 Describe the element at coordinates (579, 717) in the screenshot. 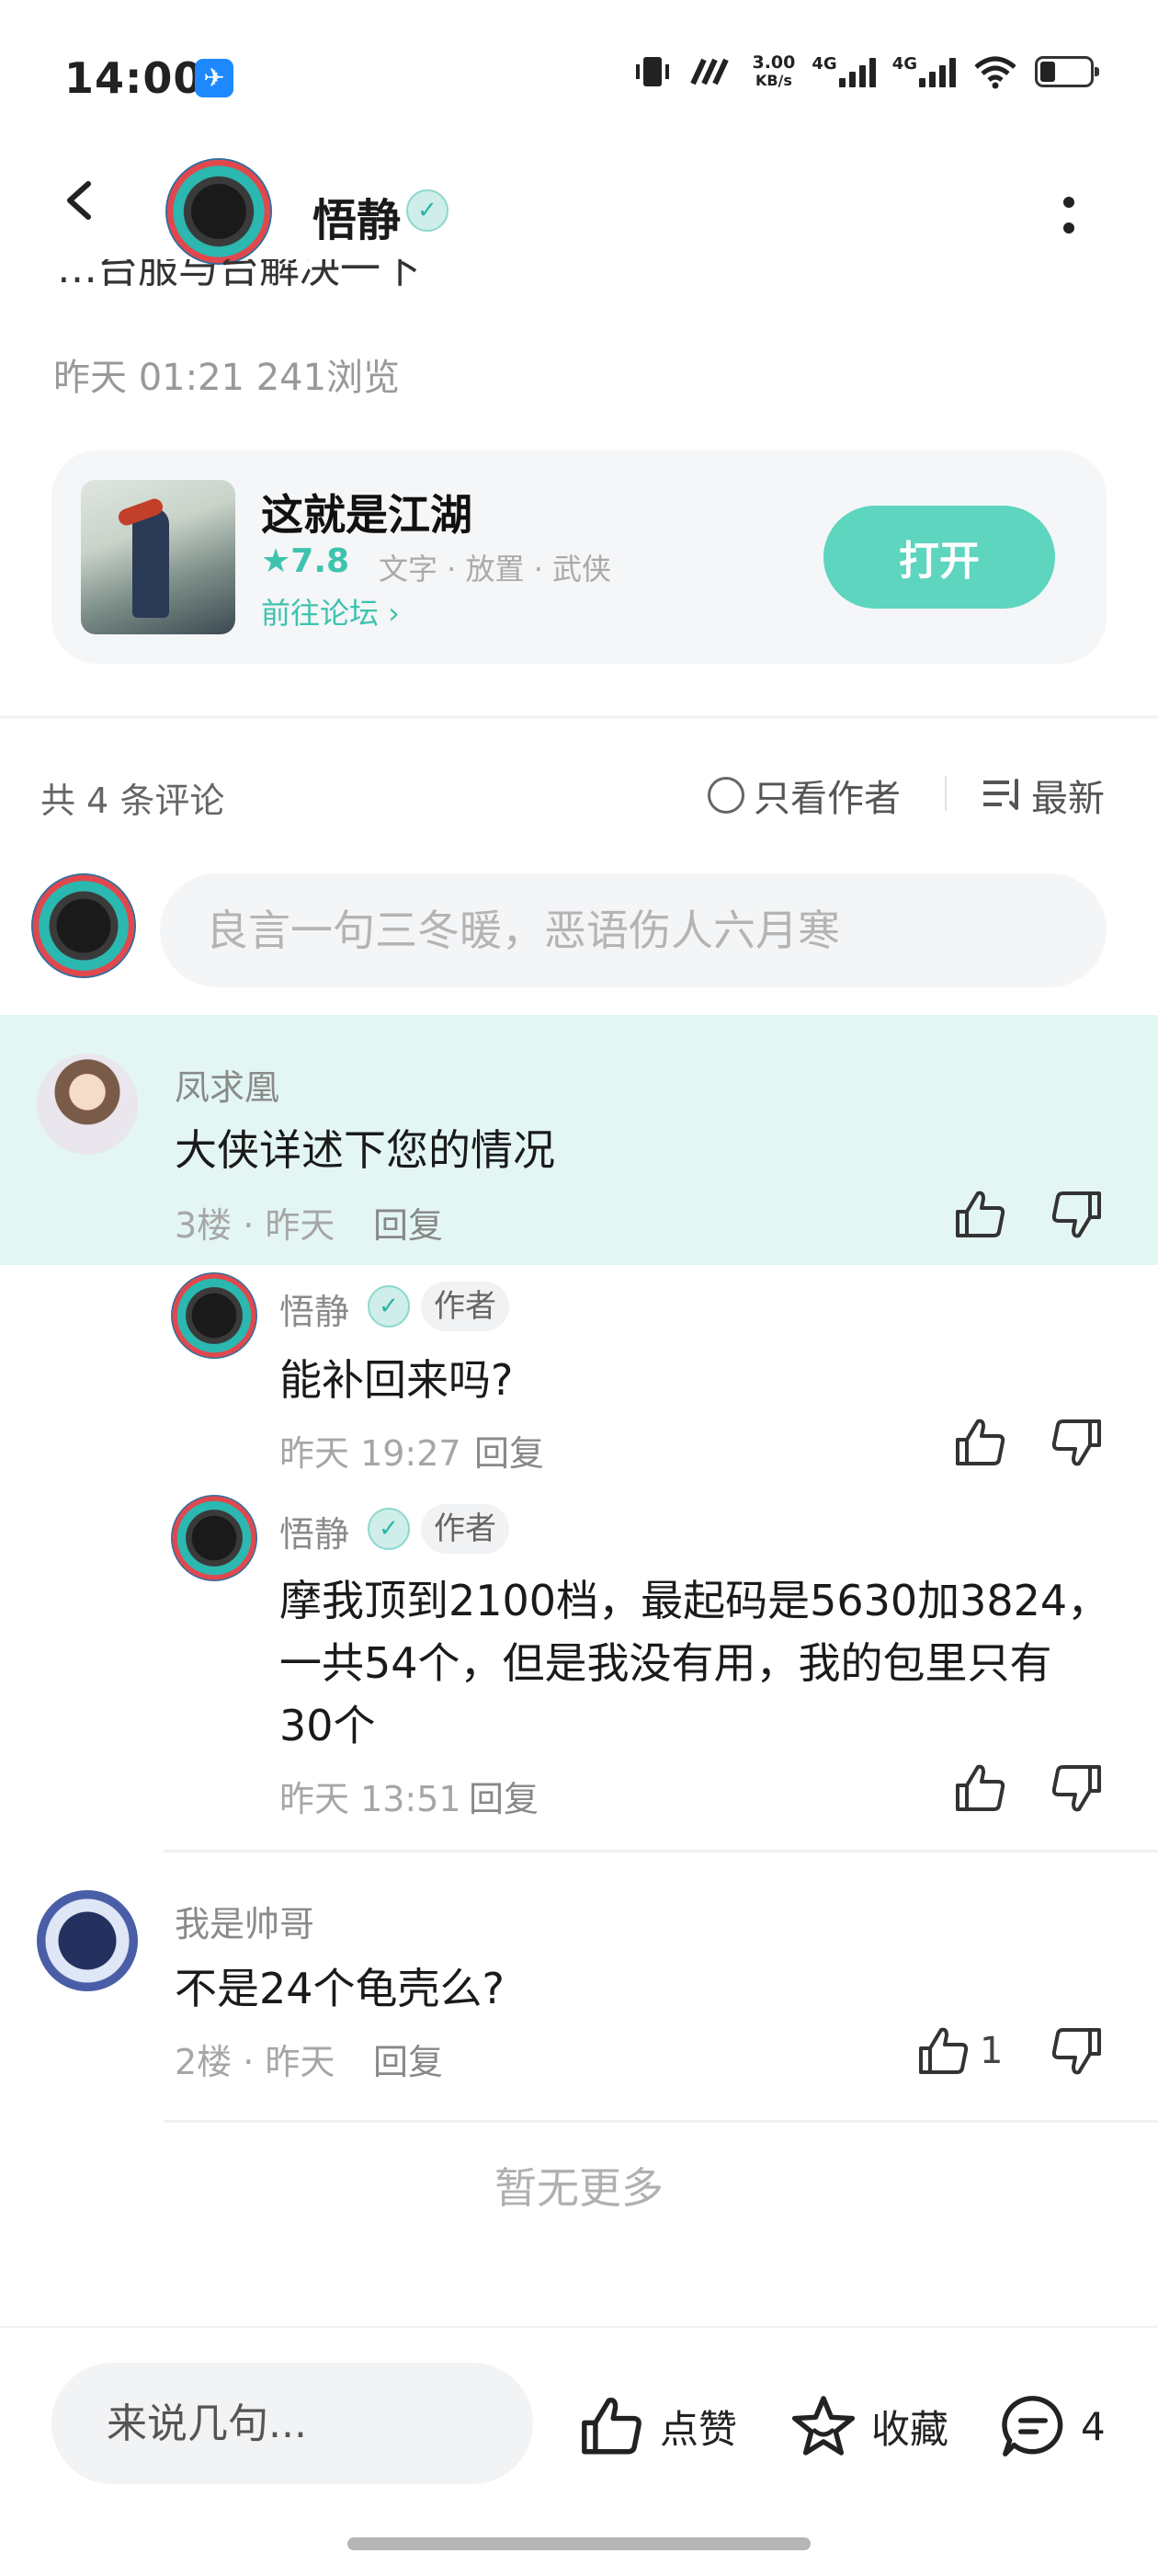

I see `section-divider` at that location.